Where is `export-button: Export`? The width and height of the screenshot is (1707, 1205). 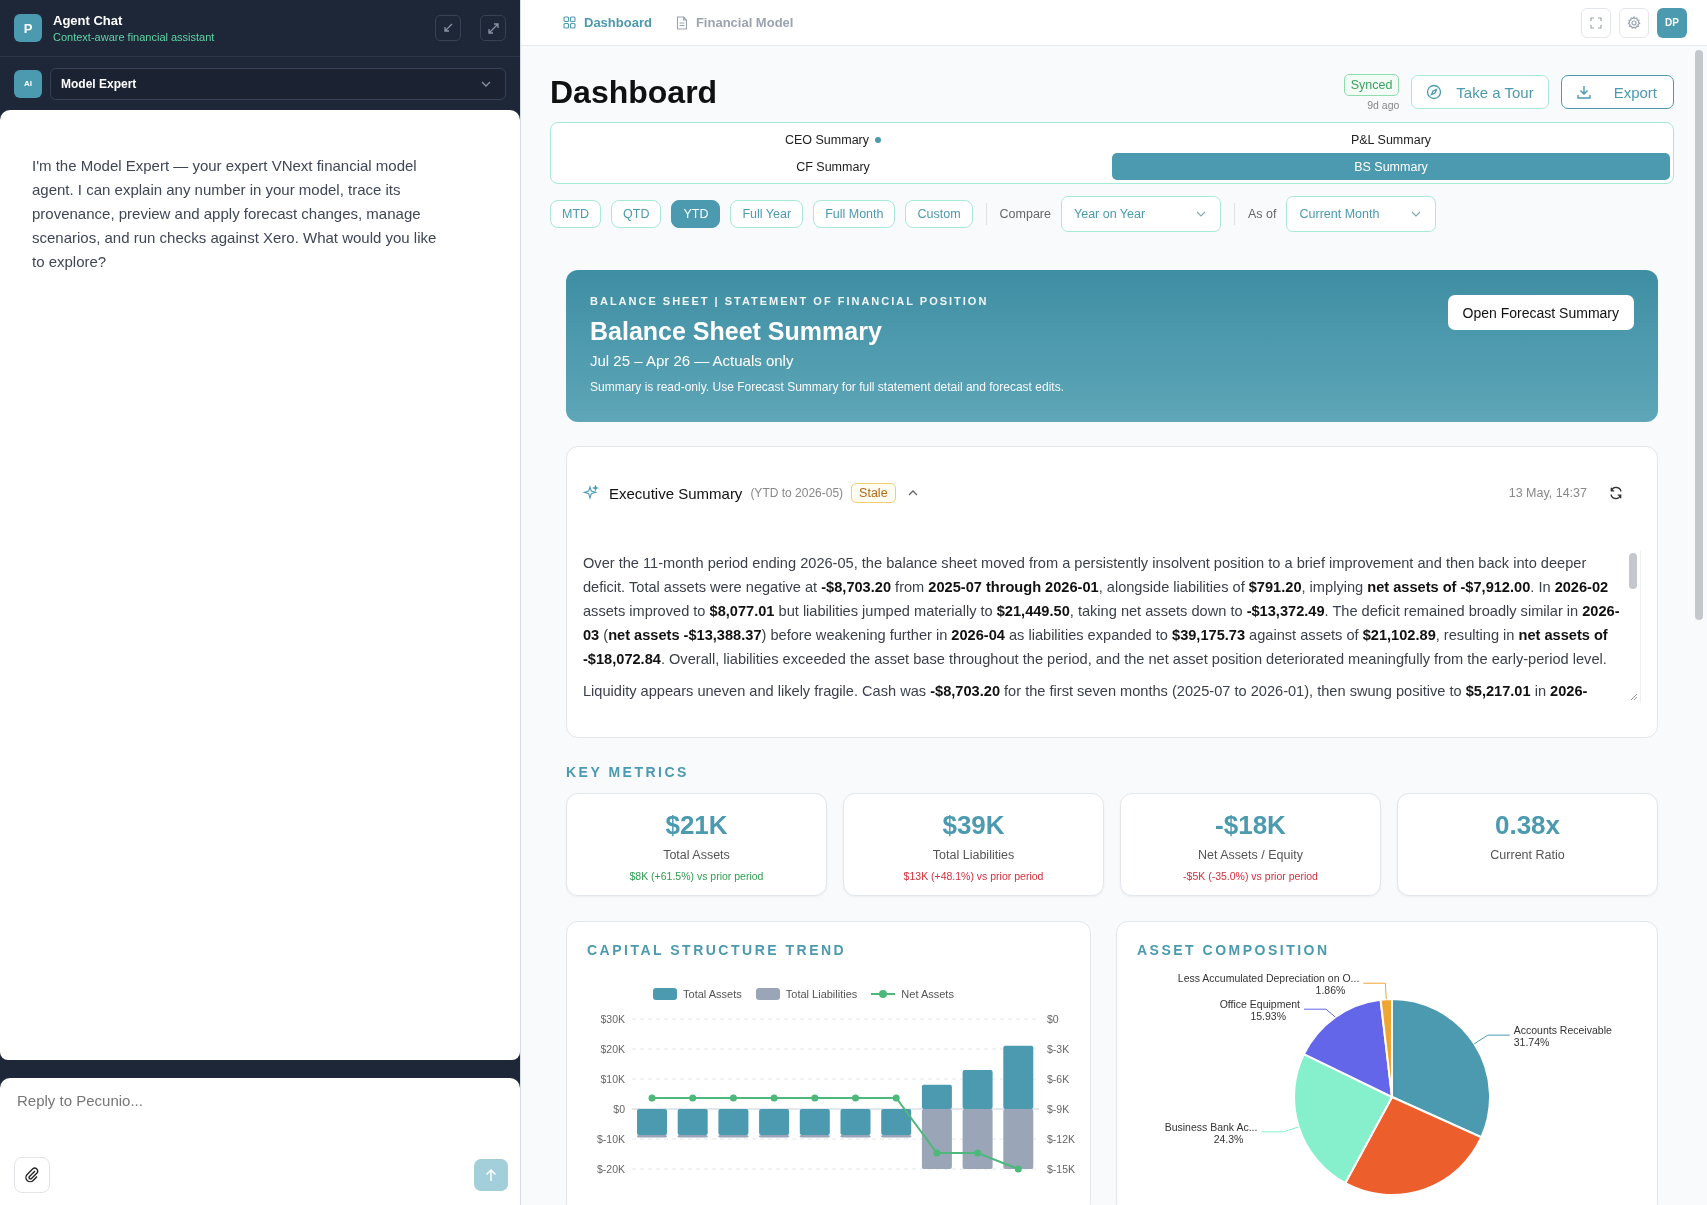 export-button: Export is located at coordinates (1617, 92).